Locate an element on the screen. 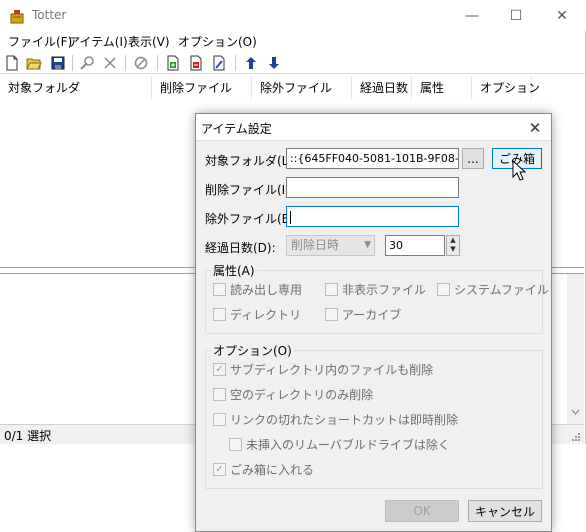  maximize-button: ☐ is located at coordinates (516, 15).